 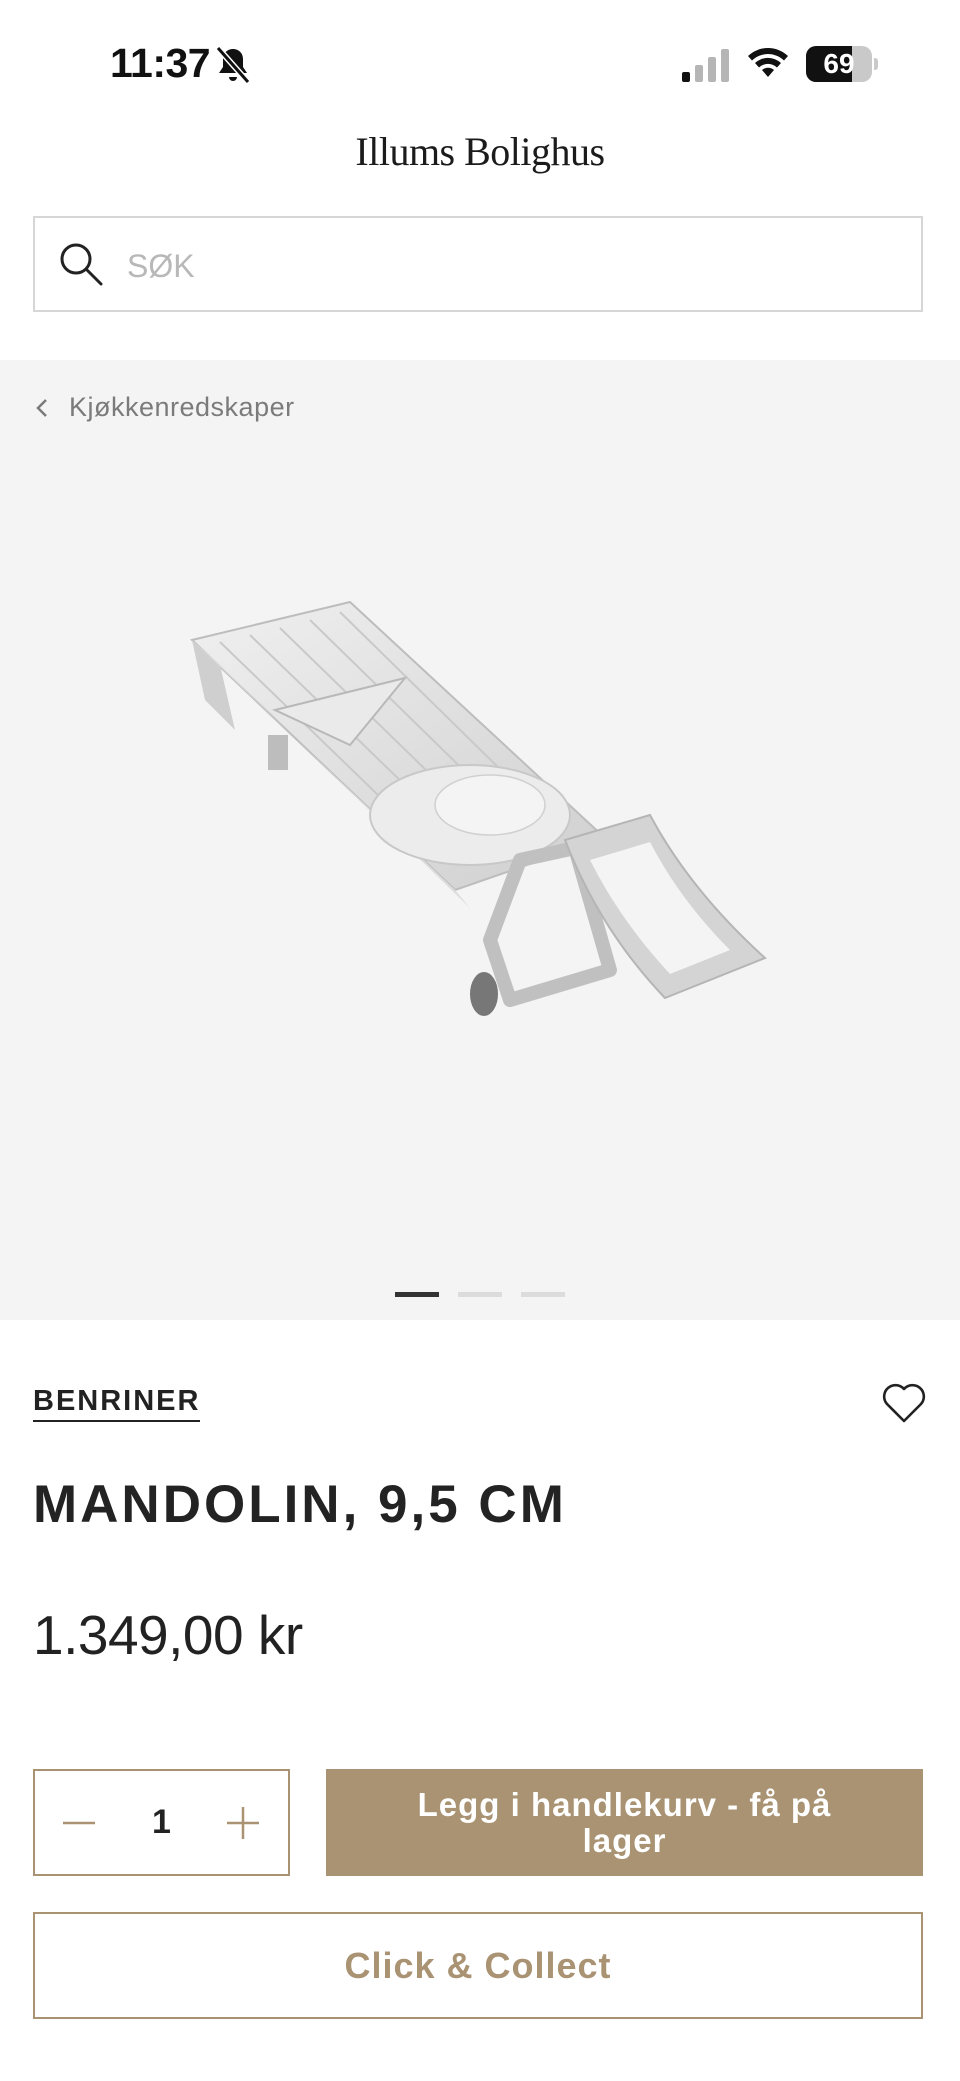 I want to click on status-time: 11:37, so click(x=160, y=63).